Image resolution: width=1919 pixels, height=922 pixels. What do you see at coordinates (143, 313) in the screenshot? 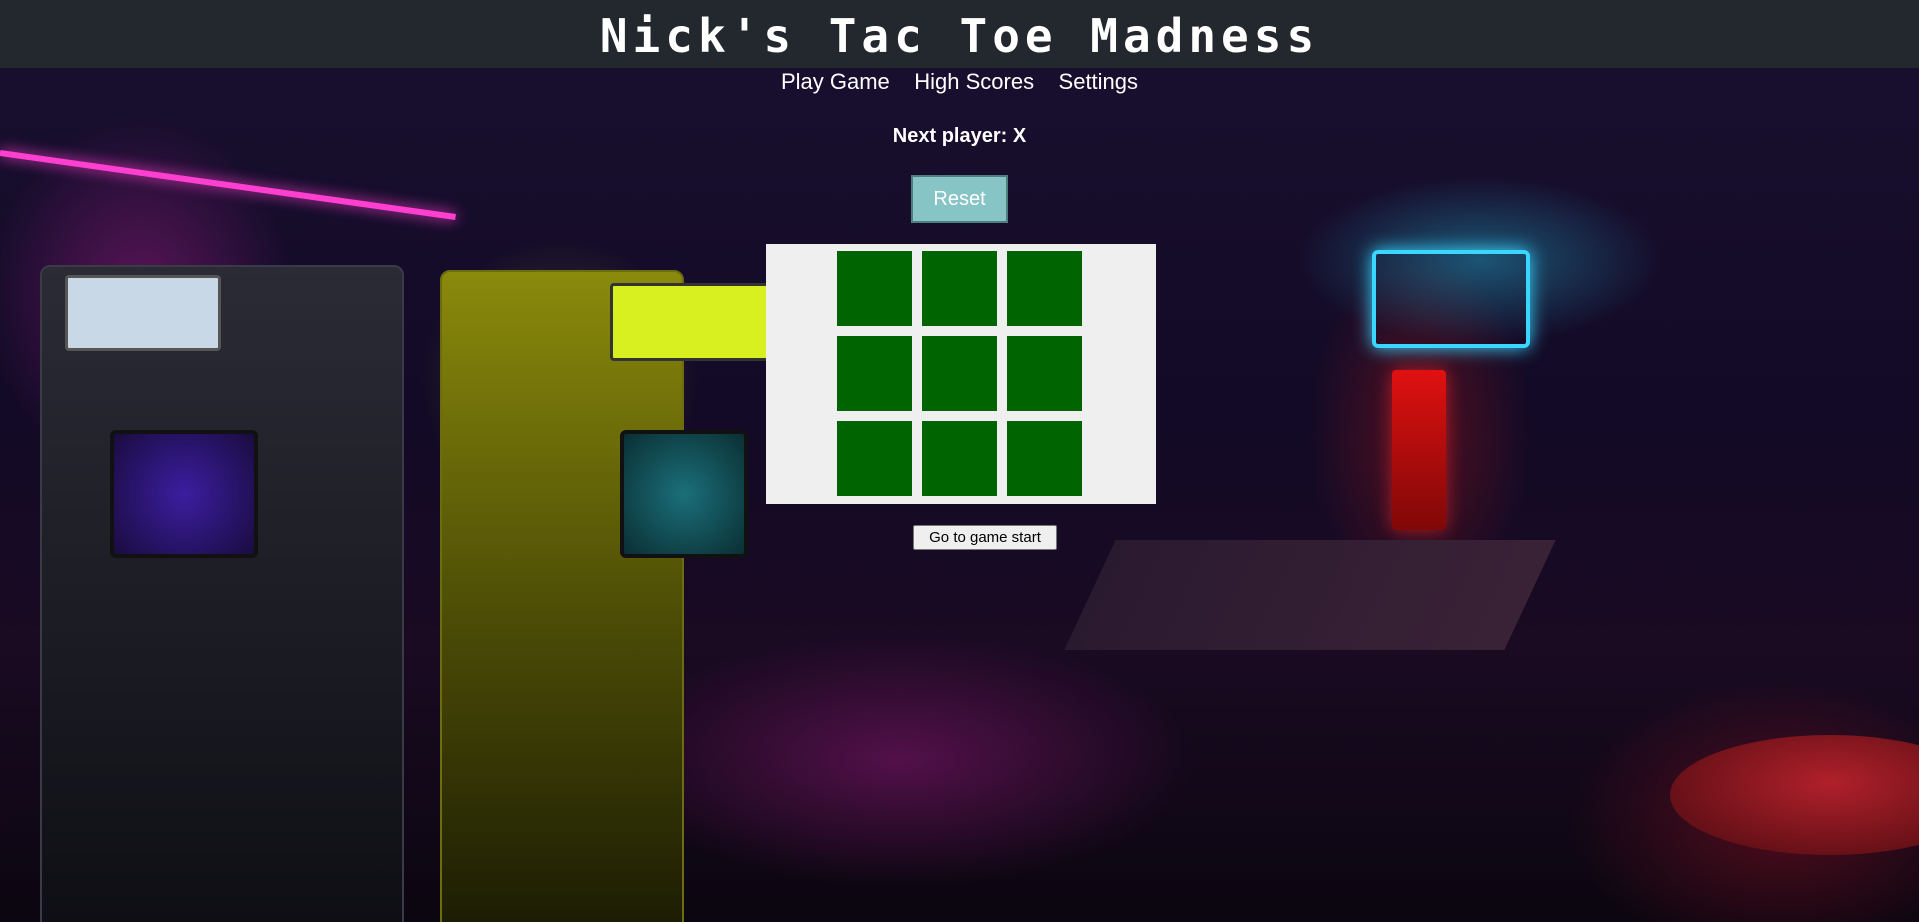
I see `arcade-marquee-left` at bounding box center [143, 313].